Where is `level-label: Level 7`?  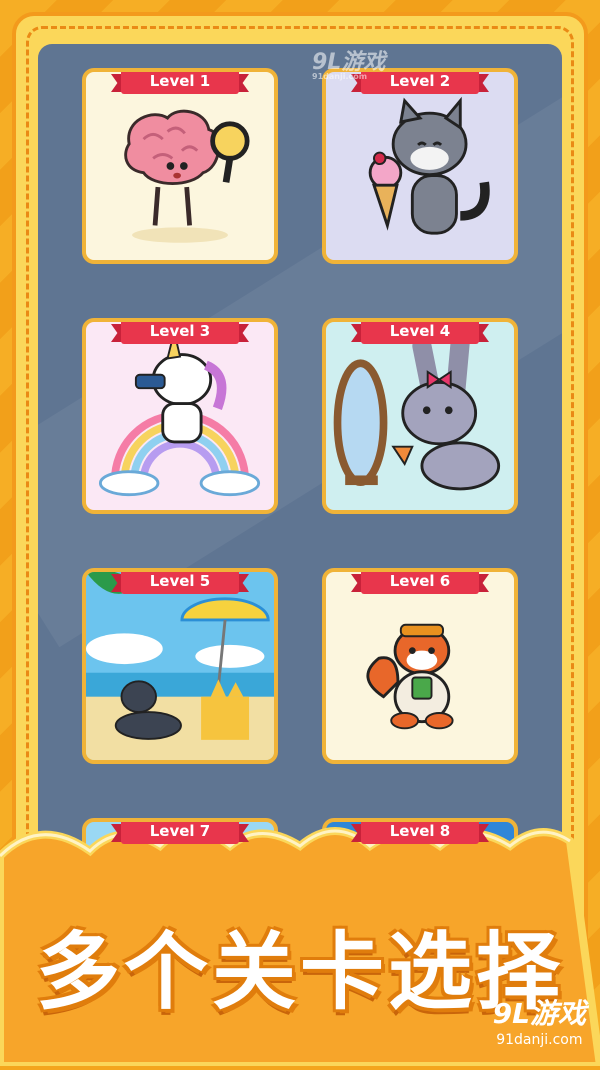
level-label: Level 7 is located at coordinates (180, 833).